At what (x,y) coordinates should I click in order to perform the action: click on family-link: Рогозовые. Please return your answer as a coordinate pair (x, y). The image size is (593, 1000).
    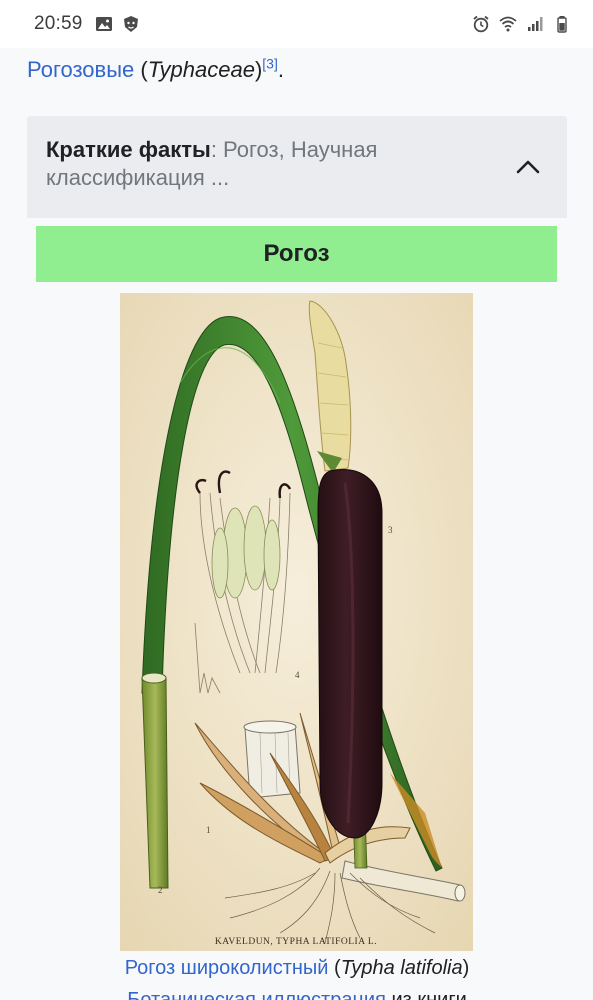
    Looking at the image, I should click on (80, 69).